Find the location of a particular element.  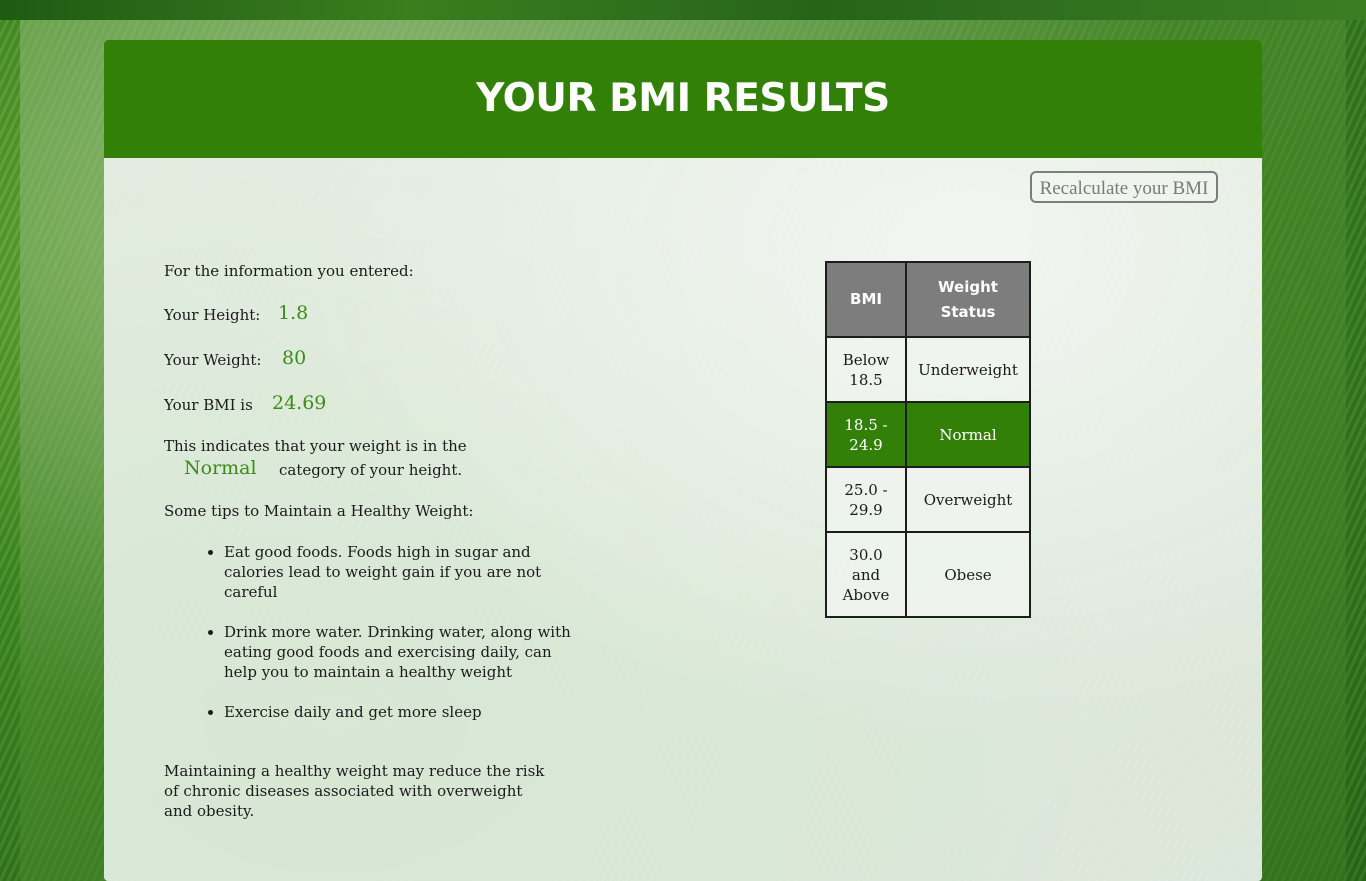

bmi-range-cell: 25.0 - 29.9 is located at coordinates (866, 499).